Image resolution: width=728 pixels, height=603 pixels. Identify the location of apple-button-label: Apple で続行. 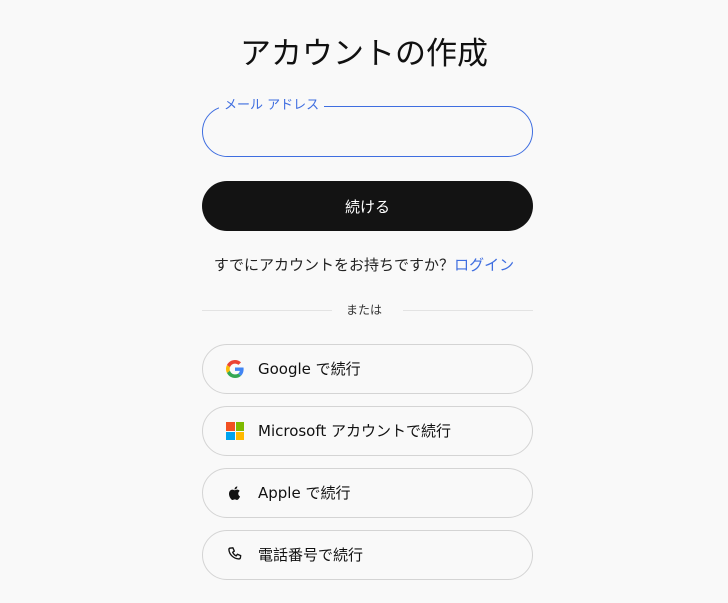
(304, 493).